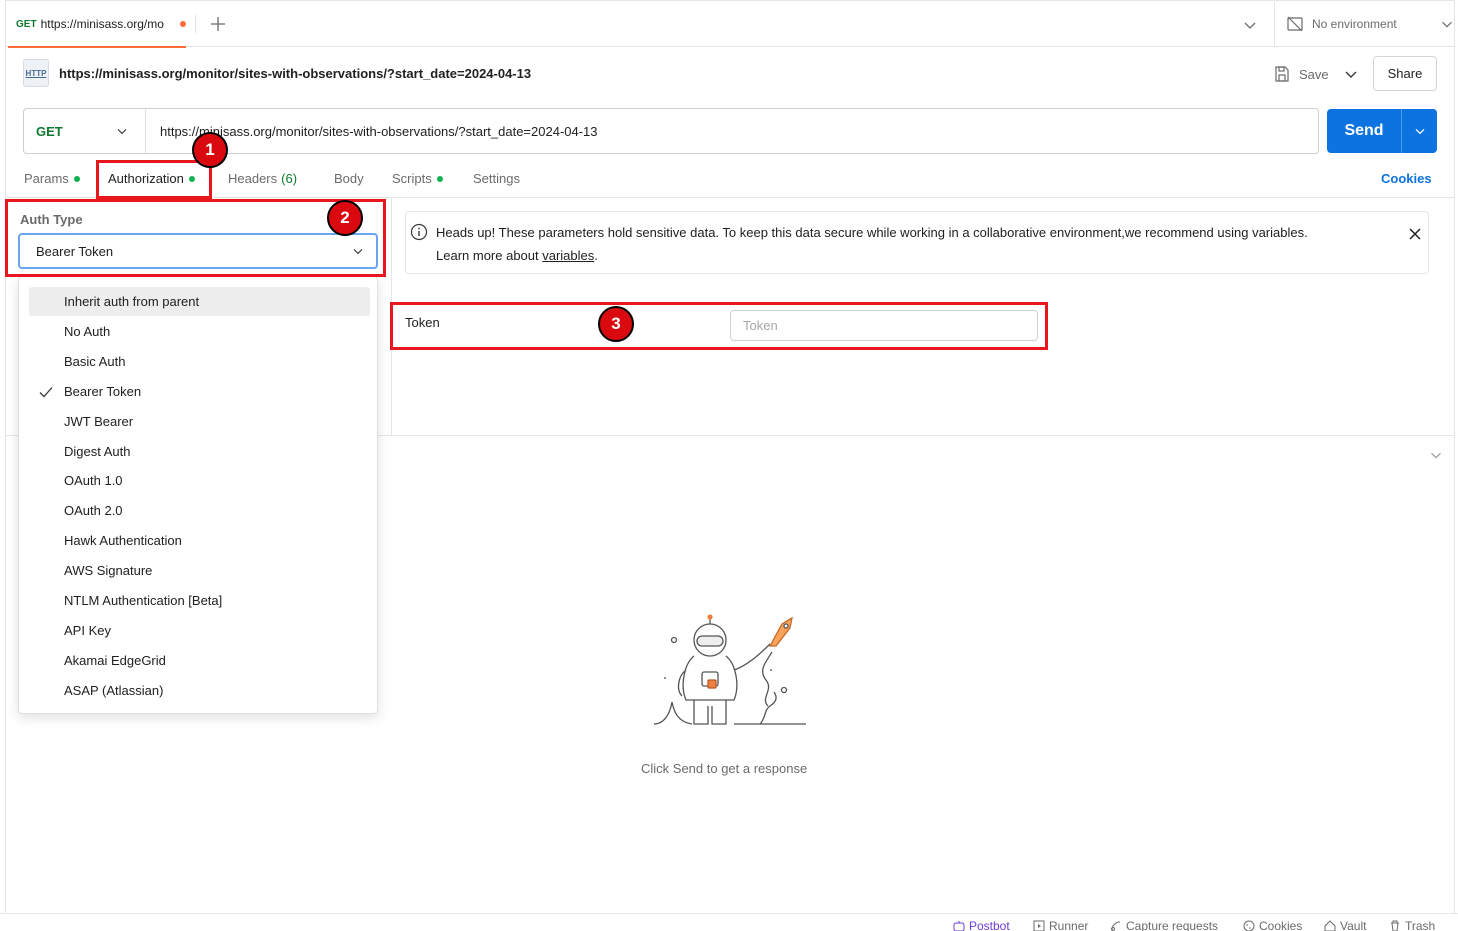  Describe the element at coordinates (1420, 925) in the screenshot. I see `trash-label: Trash` at that location.